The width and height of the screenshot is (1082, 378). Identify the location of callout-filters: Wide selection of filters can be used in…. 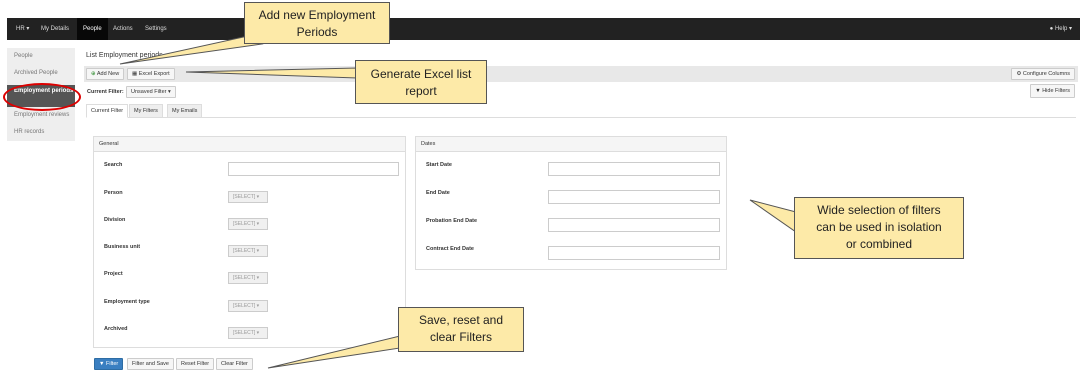
(879, 228).